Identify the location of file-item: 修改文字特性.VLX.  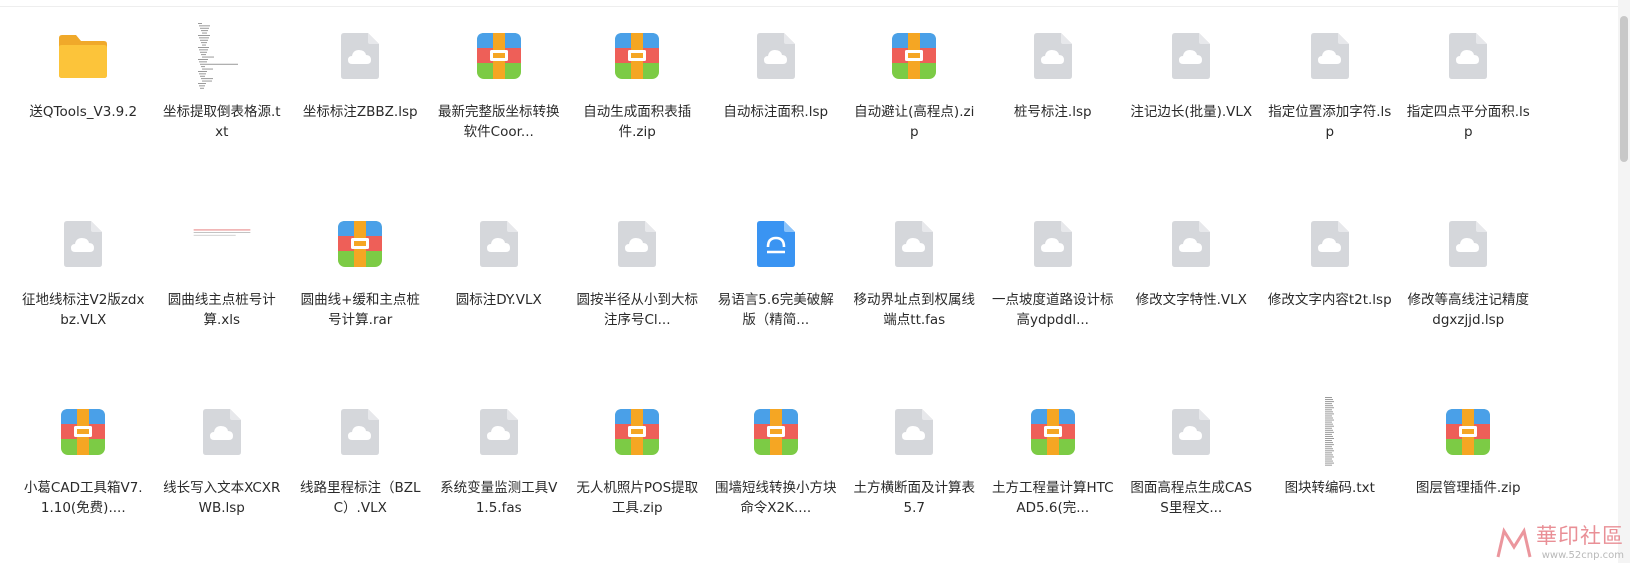
(1191, 296).